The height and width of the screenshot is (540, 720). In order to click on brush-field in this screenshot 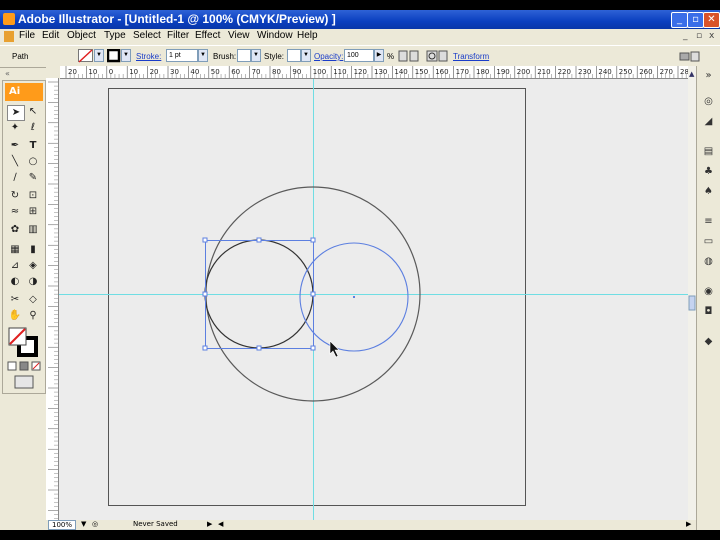, I will do `click(244, 55)`.